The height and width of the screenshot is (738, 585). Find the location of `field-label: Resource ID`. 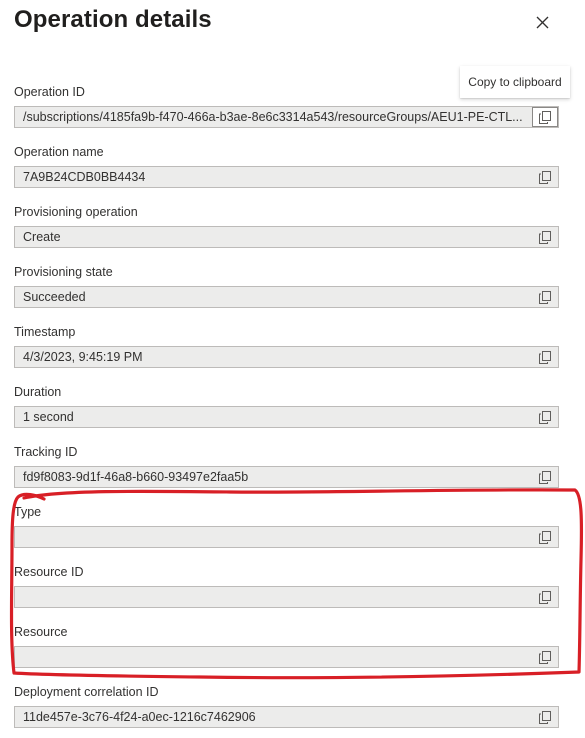

field-label: Resource ID is located at coordinates (49, 572).